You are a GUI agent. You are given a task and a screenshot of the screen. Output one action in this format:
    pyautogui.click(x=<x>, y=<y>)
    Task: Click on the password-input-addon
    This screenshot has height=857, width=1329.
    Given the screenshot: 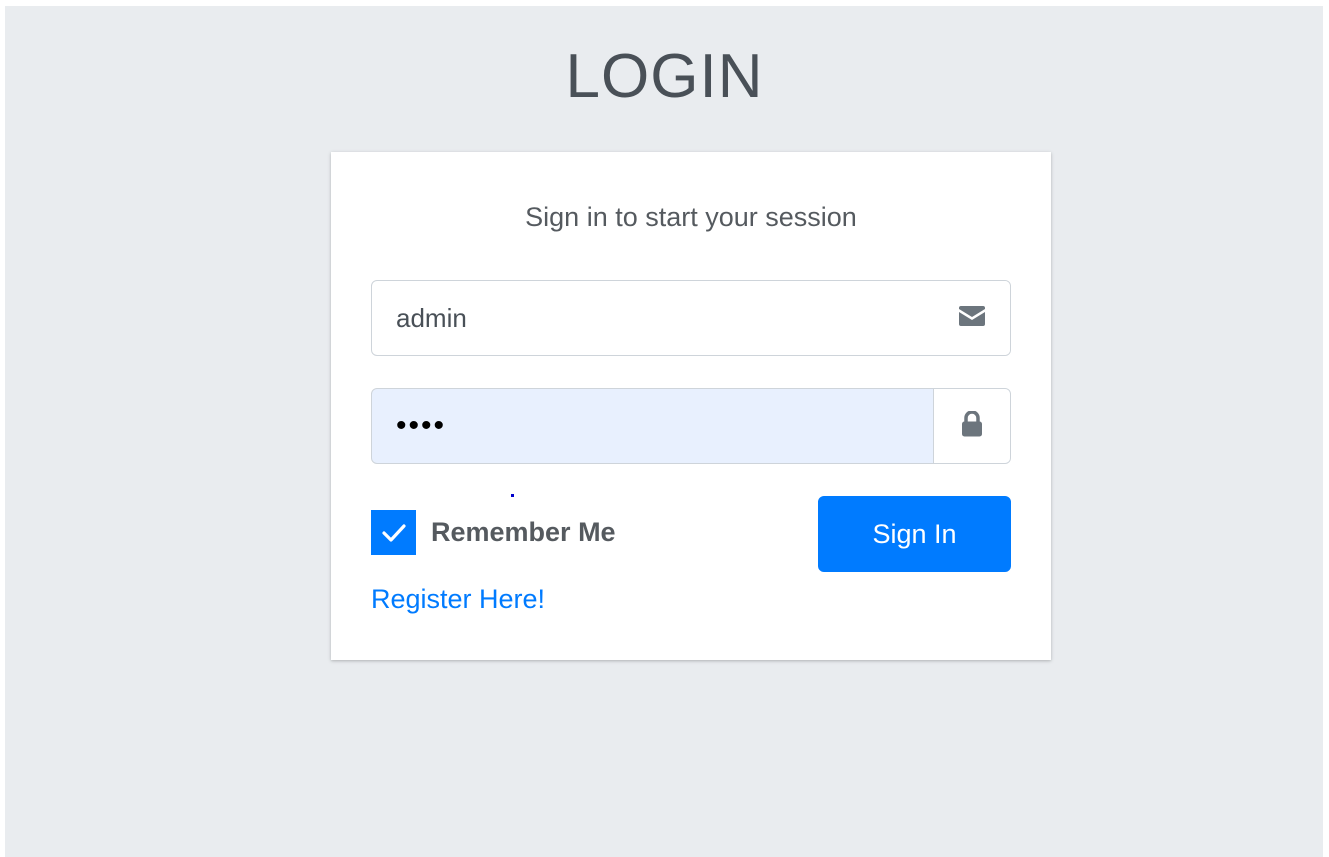 What is the action you would take?
    pyautogui.click(x=971, y=426)
    